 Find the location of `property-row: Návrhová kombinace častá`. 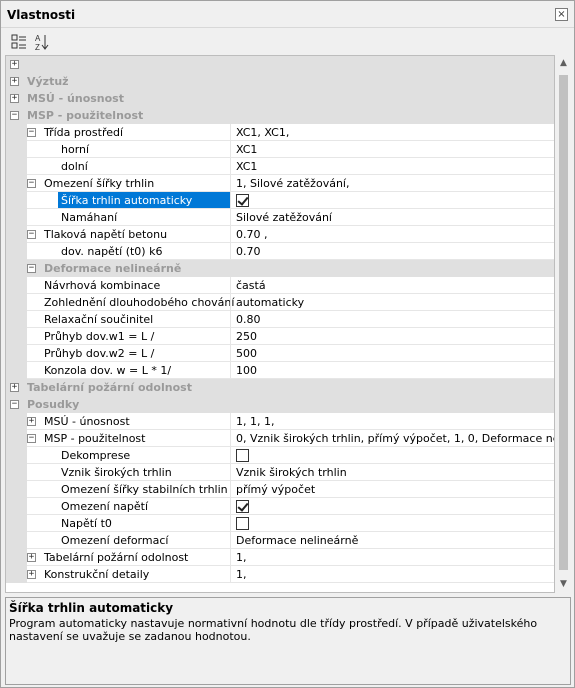

property-row: Návrhová kombinace častá is located at coordinates (280, 285).